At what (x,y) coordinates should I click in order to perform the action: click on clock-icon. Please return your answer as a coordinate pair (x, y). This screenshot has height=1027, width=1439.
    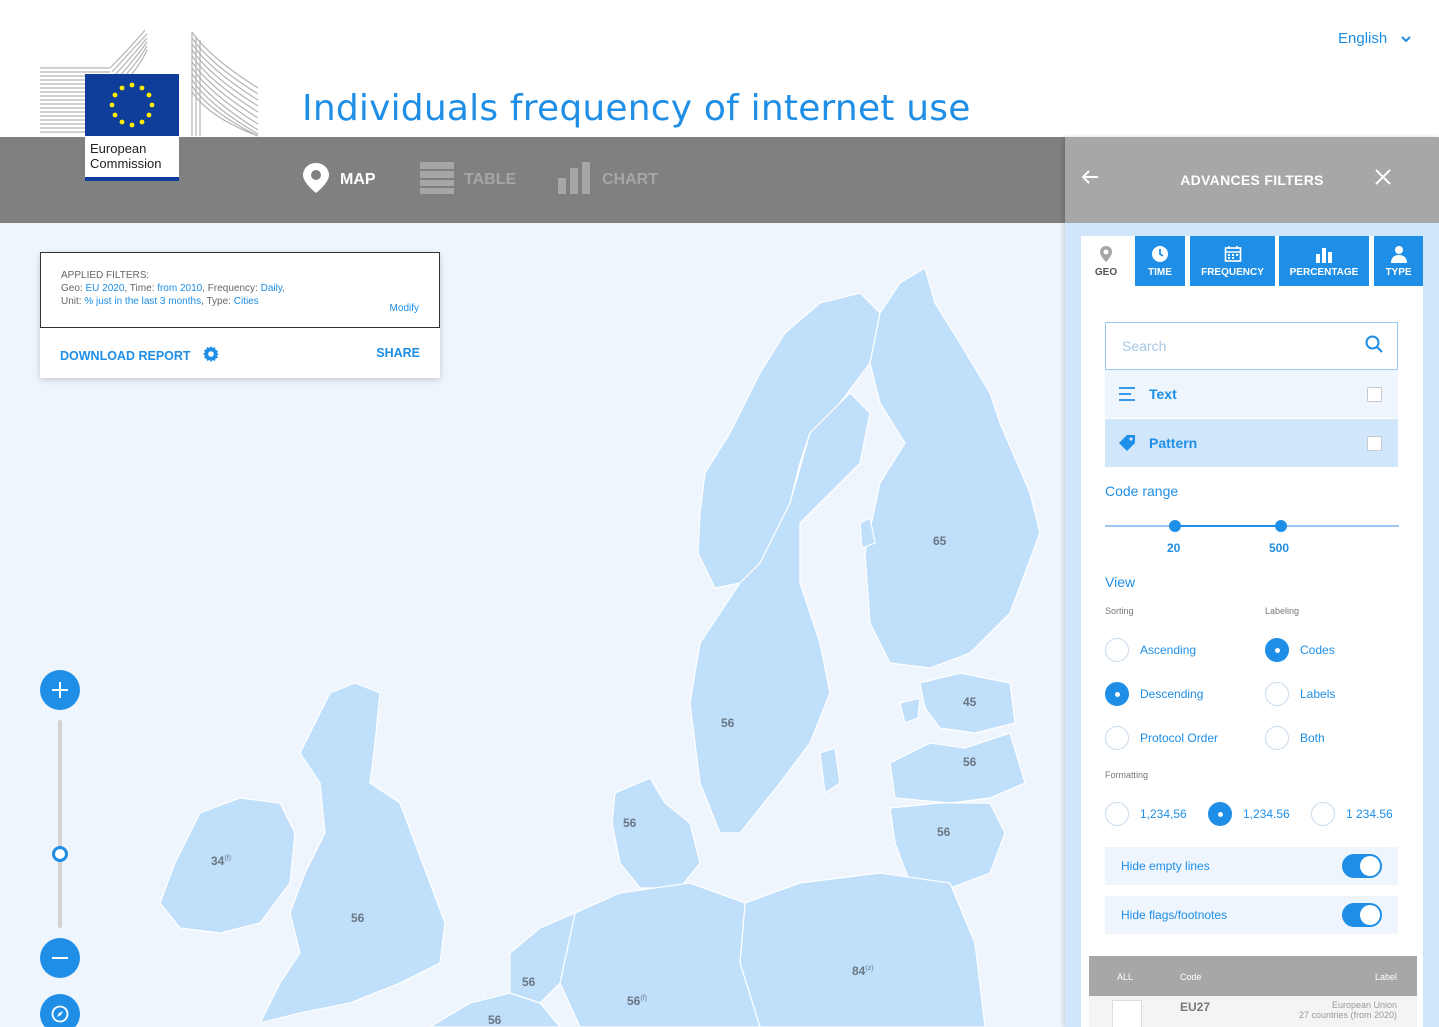
    Looking at the image, I should click on (1160, 254).